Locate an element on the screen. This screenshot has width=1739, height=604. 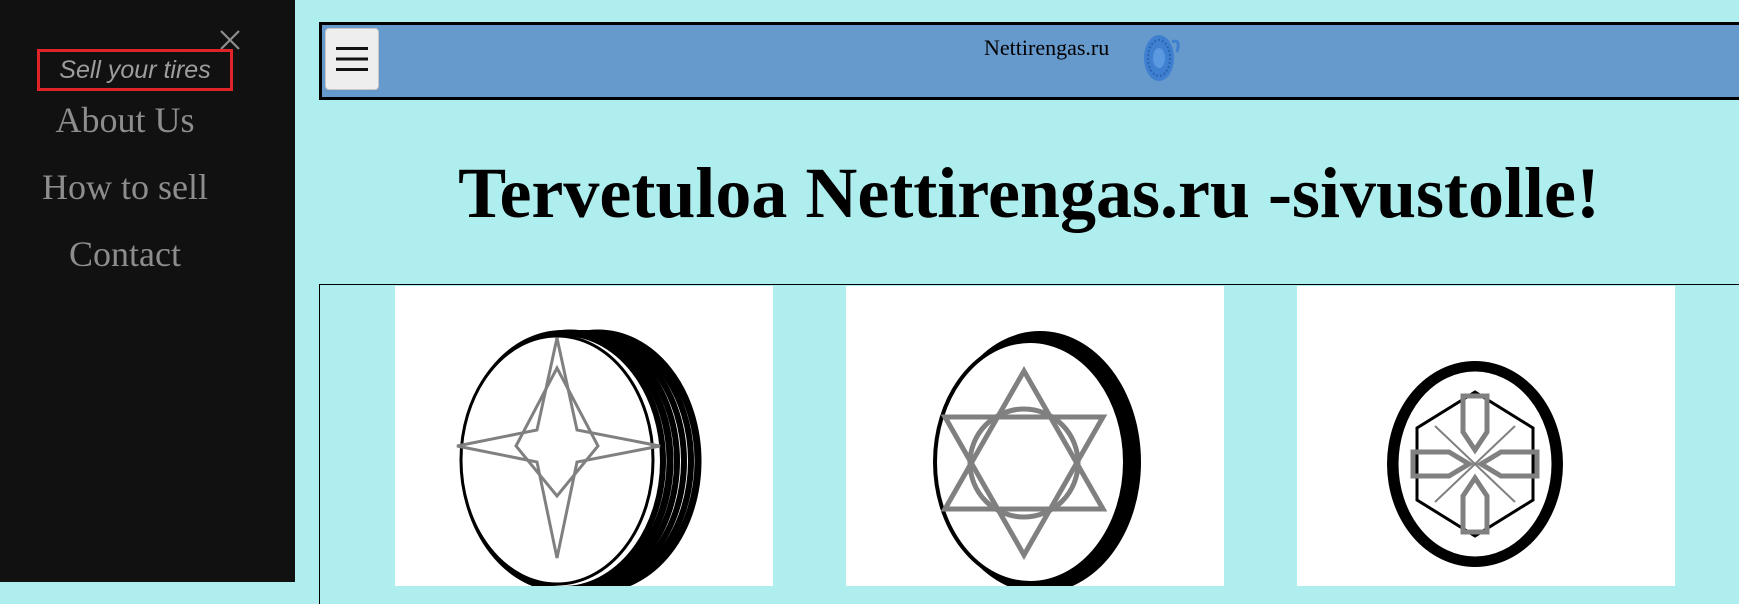
sell-your-tires-link: Sell your tires is located at coordinates (135, 70).